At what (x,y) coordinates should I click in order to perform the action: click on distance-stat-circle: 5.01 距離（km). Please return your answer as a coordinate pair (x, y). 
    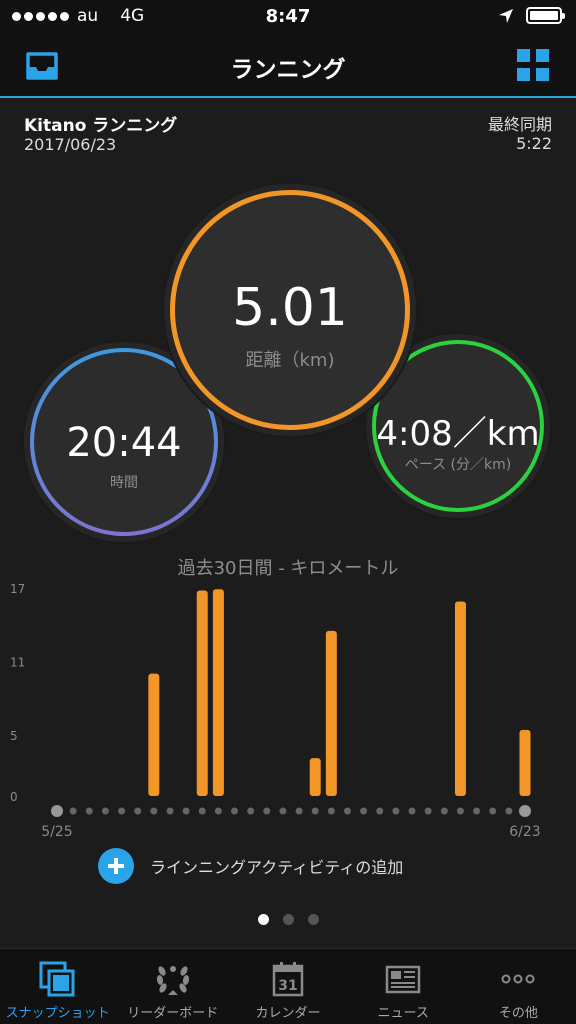
    Looking at the image, I should click on (290, 310).